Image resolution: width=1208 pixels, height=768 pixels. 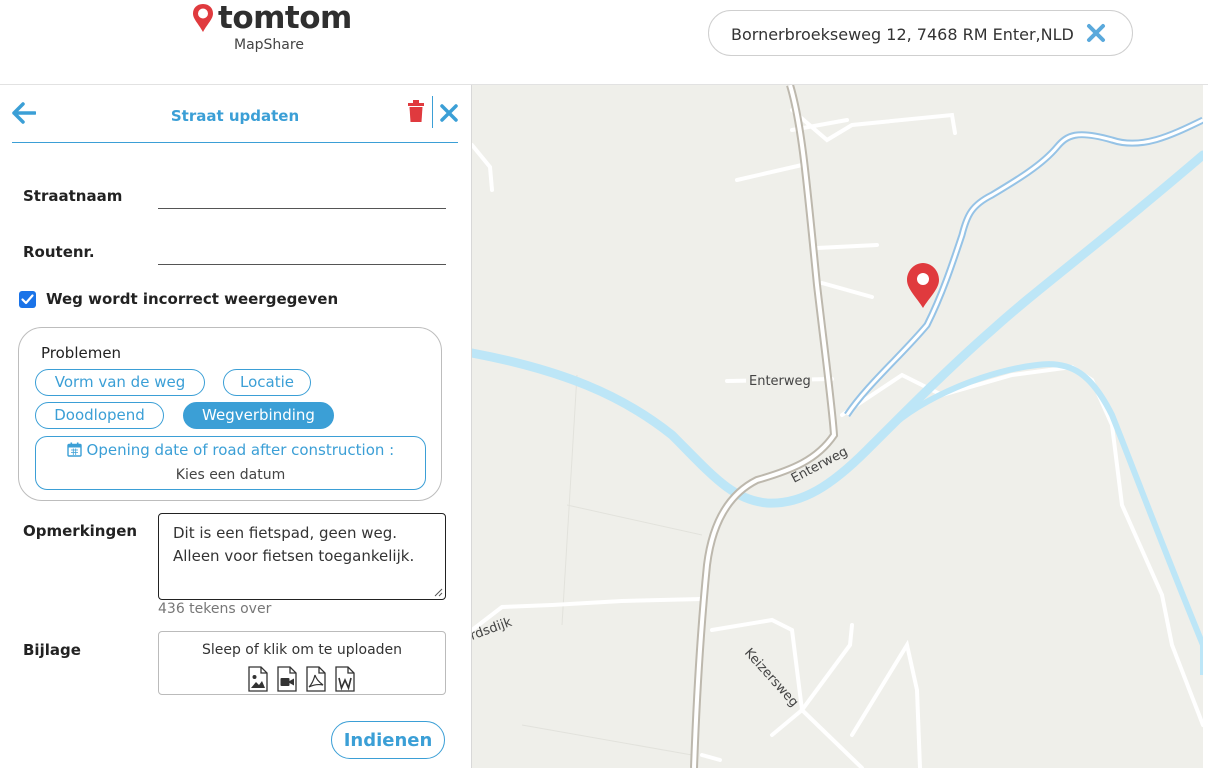 What do you see at coordinates (269, 45) in the screenshot?
I see `brand-product: MapShare` at bounding box center [269, 45].